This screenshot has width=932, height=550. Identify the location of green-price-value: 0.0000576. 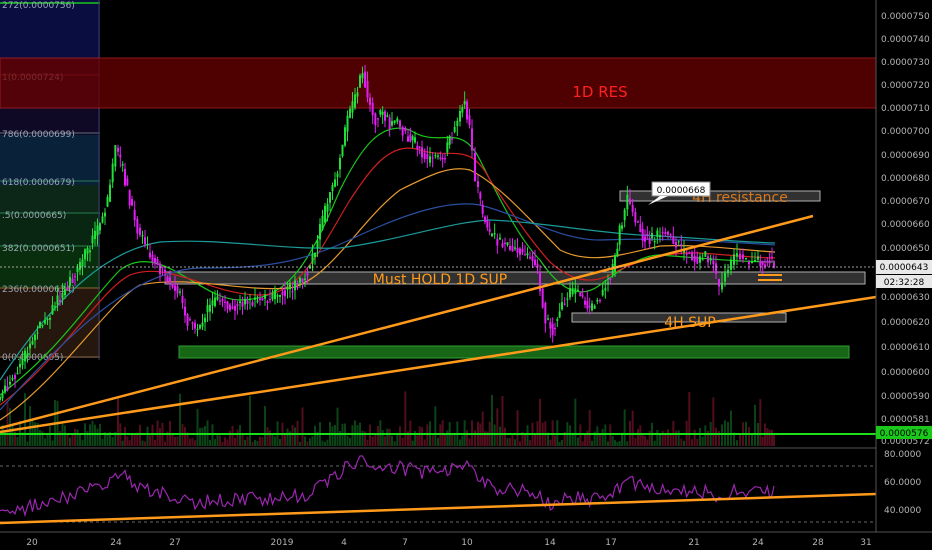
(904, 434).